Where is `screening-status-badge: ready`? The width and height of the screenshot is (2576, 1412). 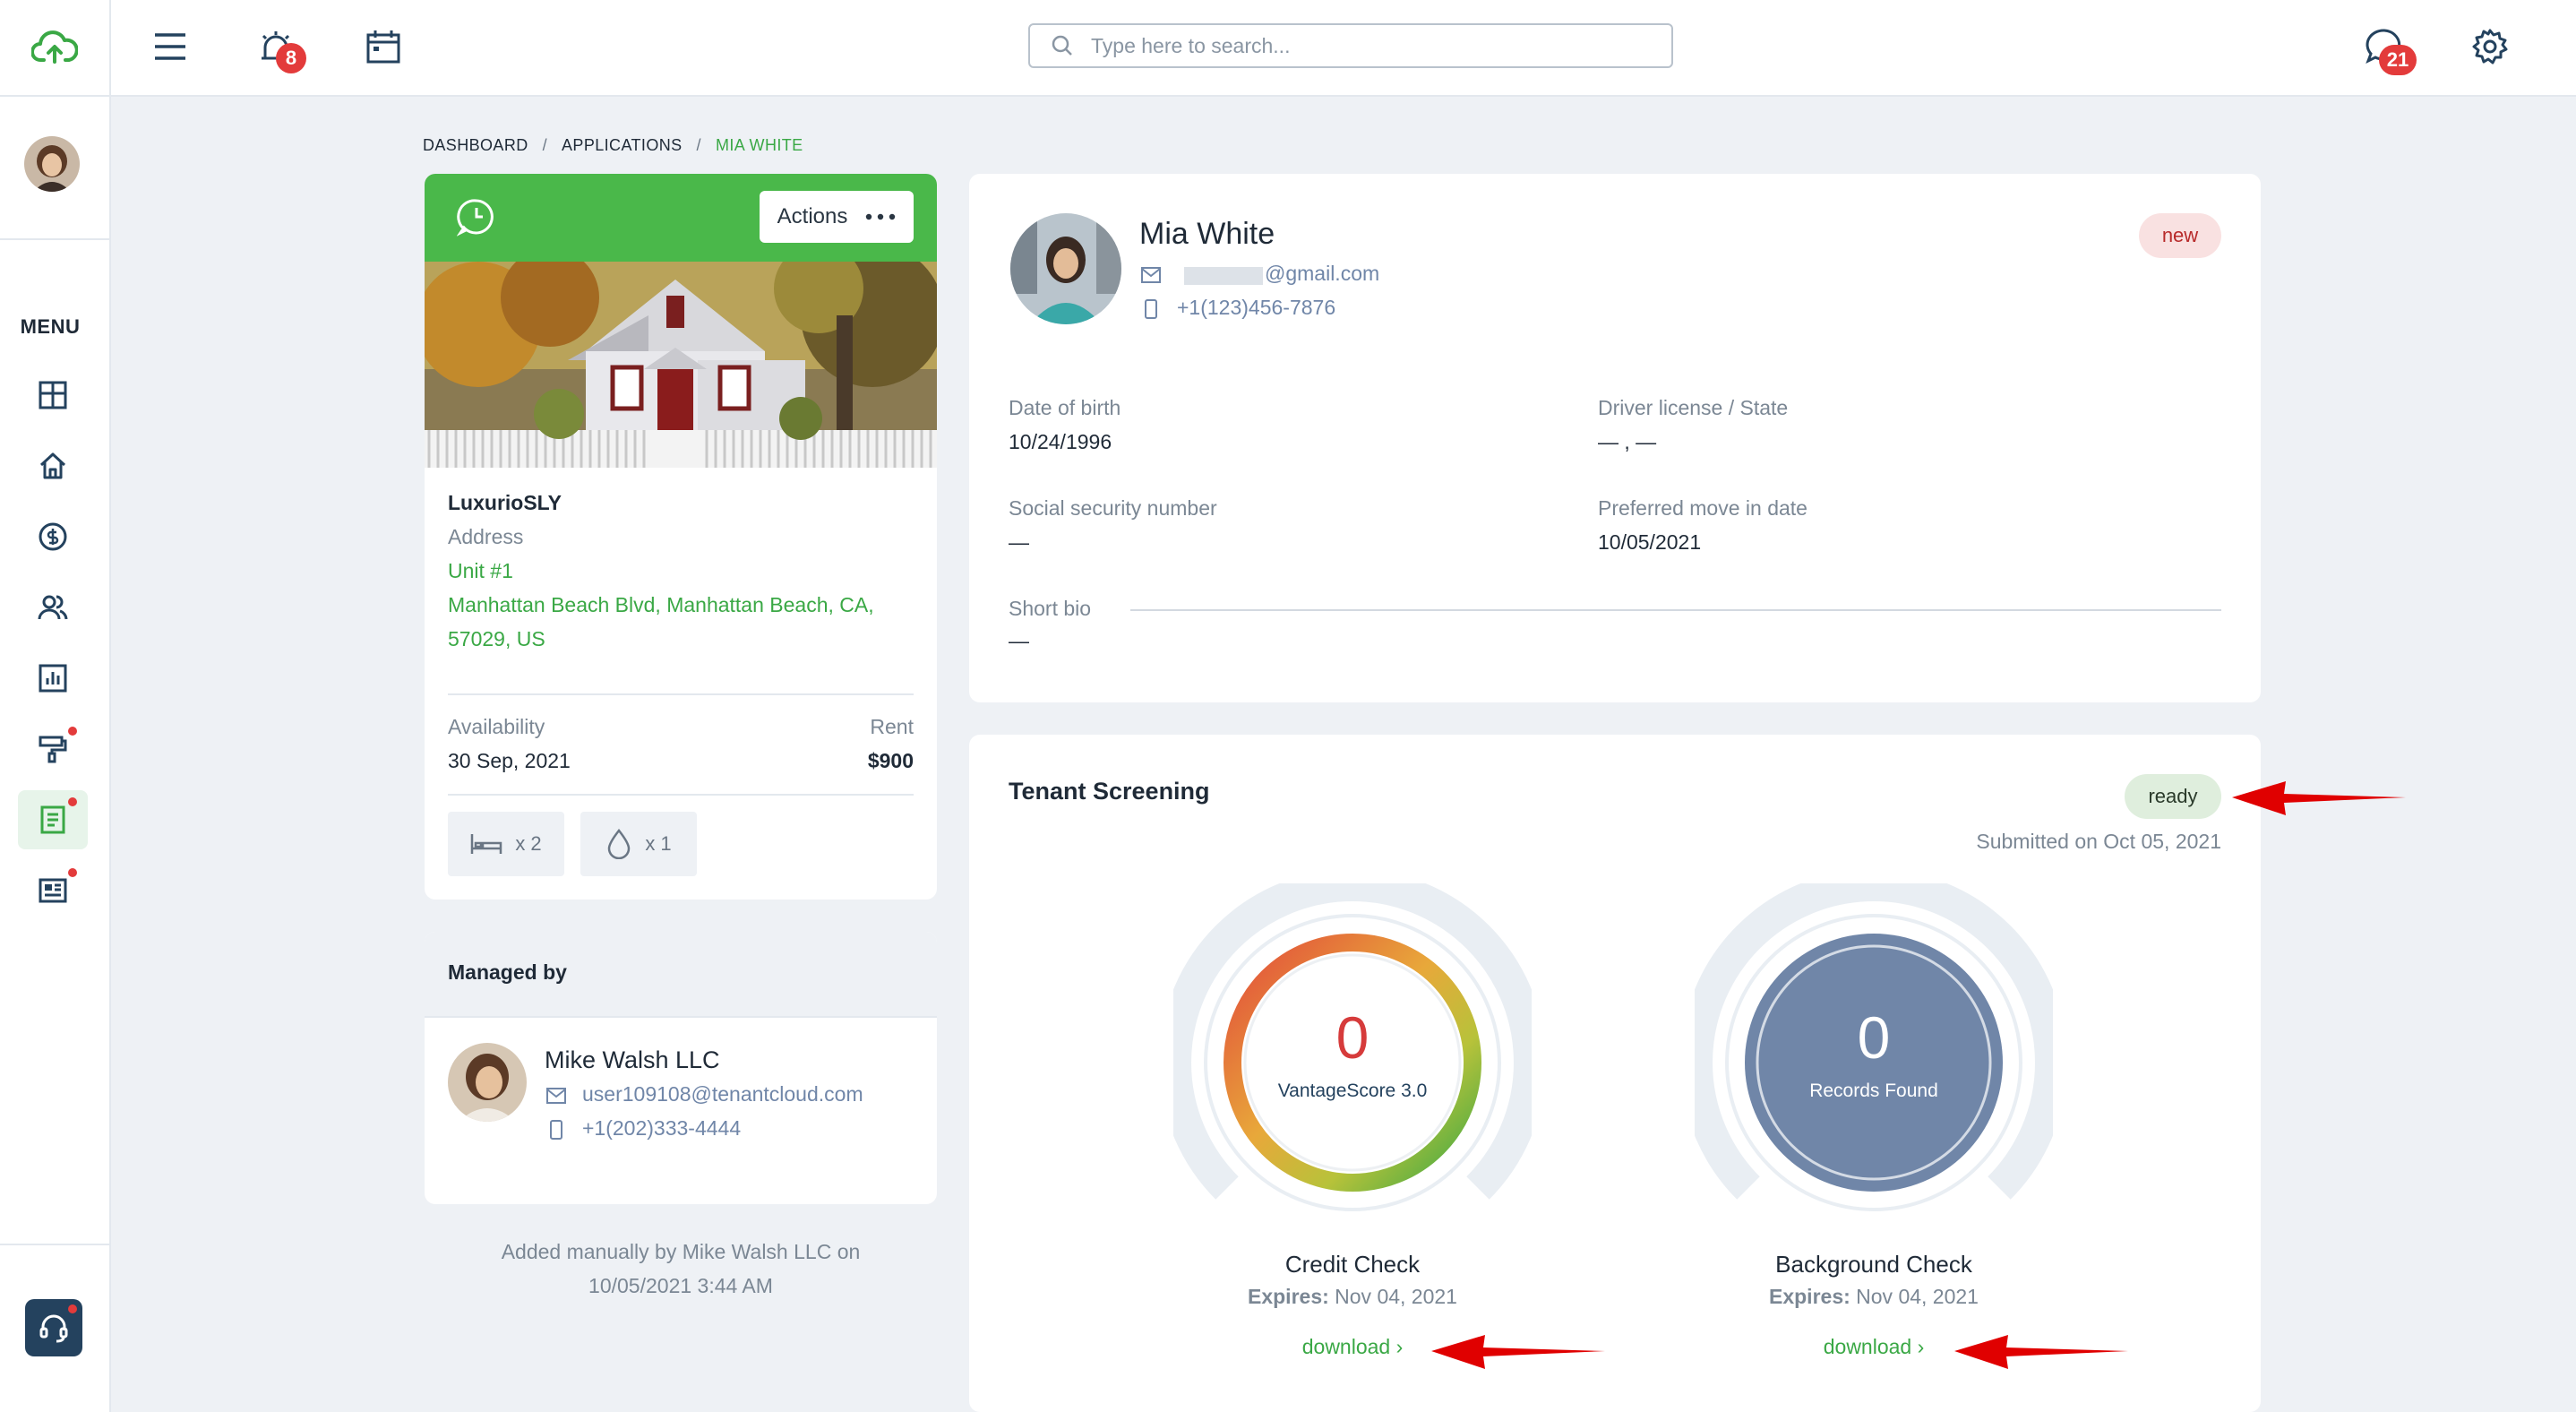
screening-status-badge: ready is located at coordinates (2173, 796).